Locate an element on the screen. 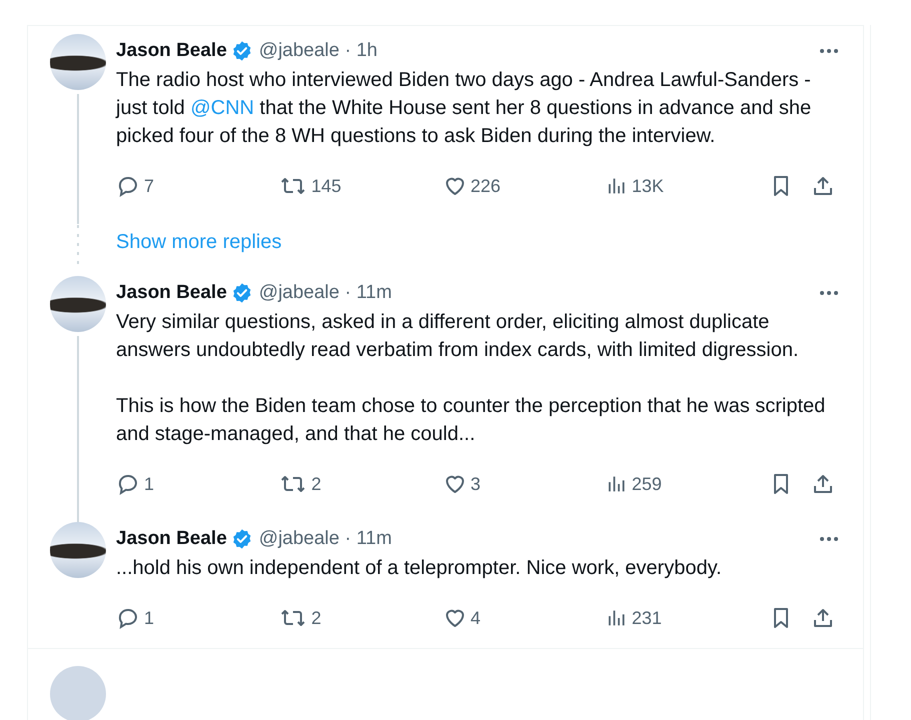 The image size is (911, 720). reply-button: 7 is located at coordinates (198, 186).